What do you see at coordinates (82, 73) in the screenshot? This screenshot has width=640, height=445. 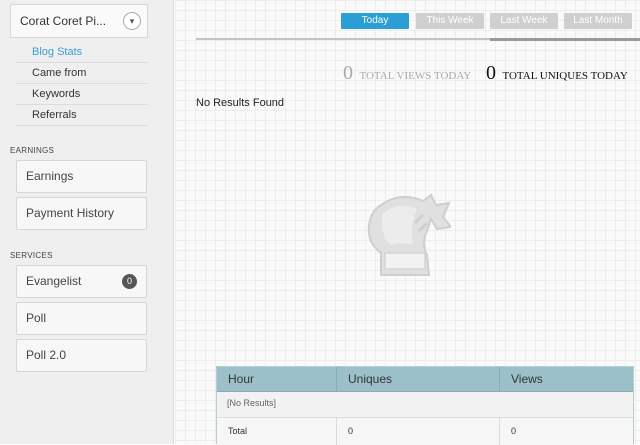 I see `subnav-came-from: Came from` at bounding box center [82, 73].